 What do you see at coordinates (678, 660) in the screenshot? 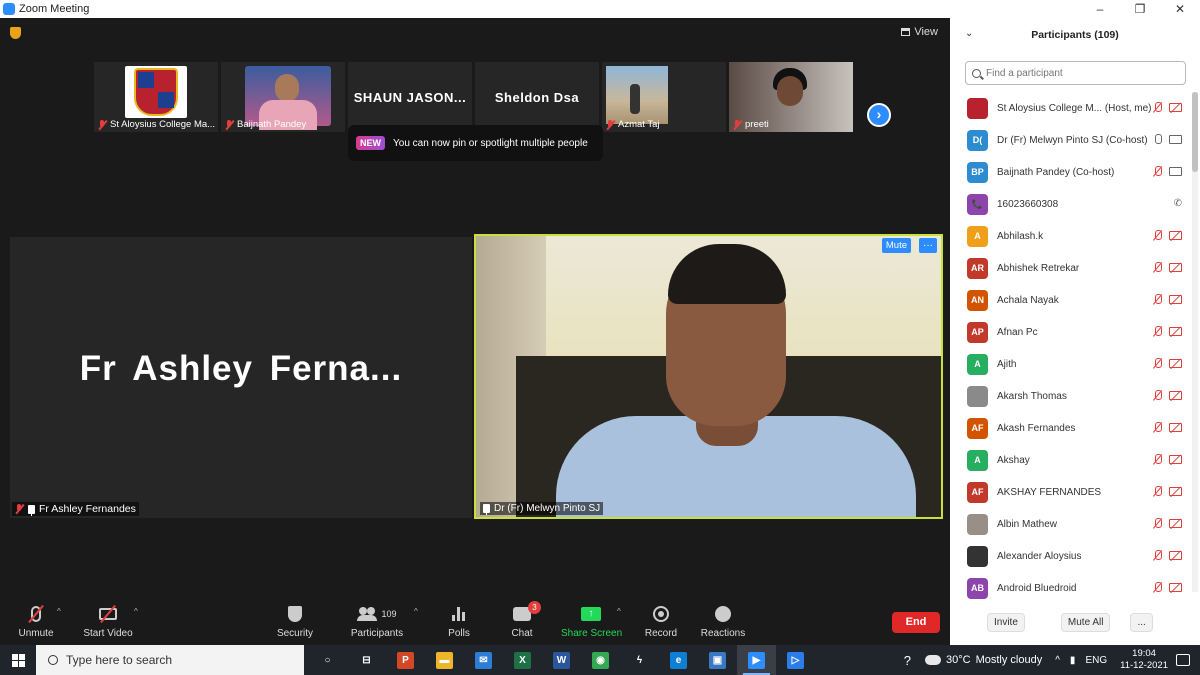
I see `taskbar-app-icon: e` at bounding box center [678, 660].